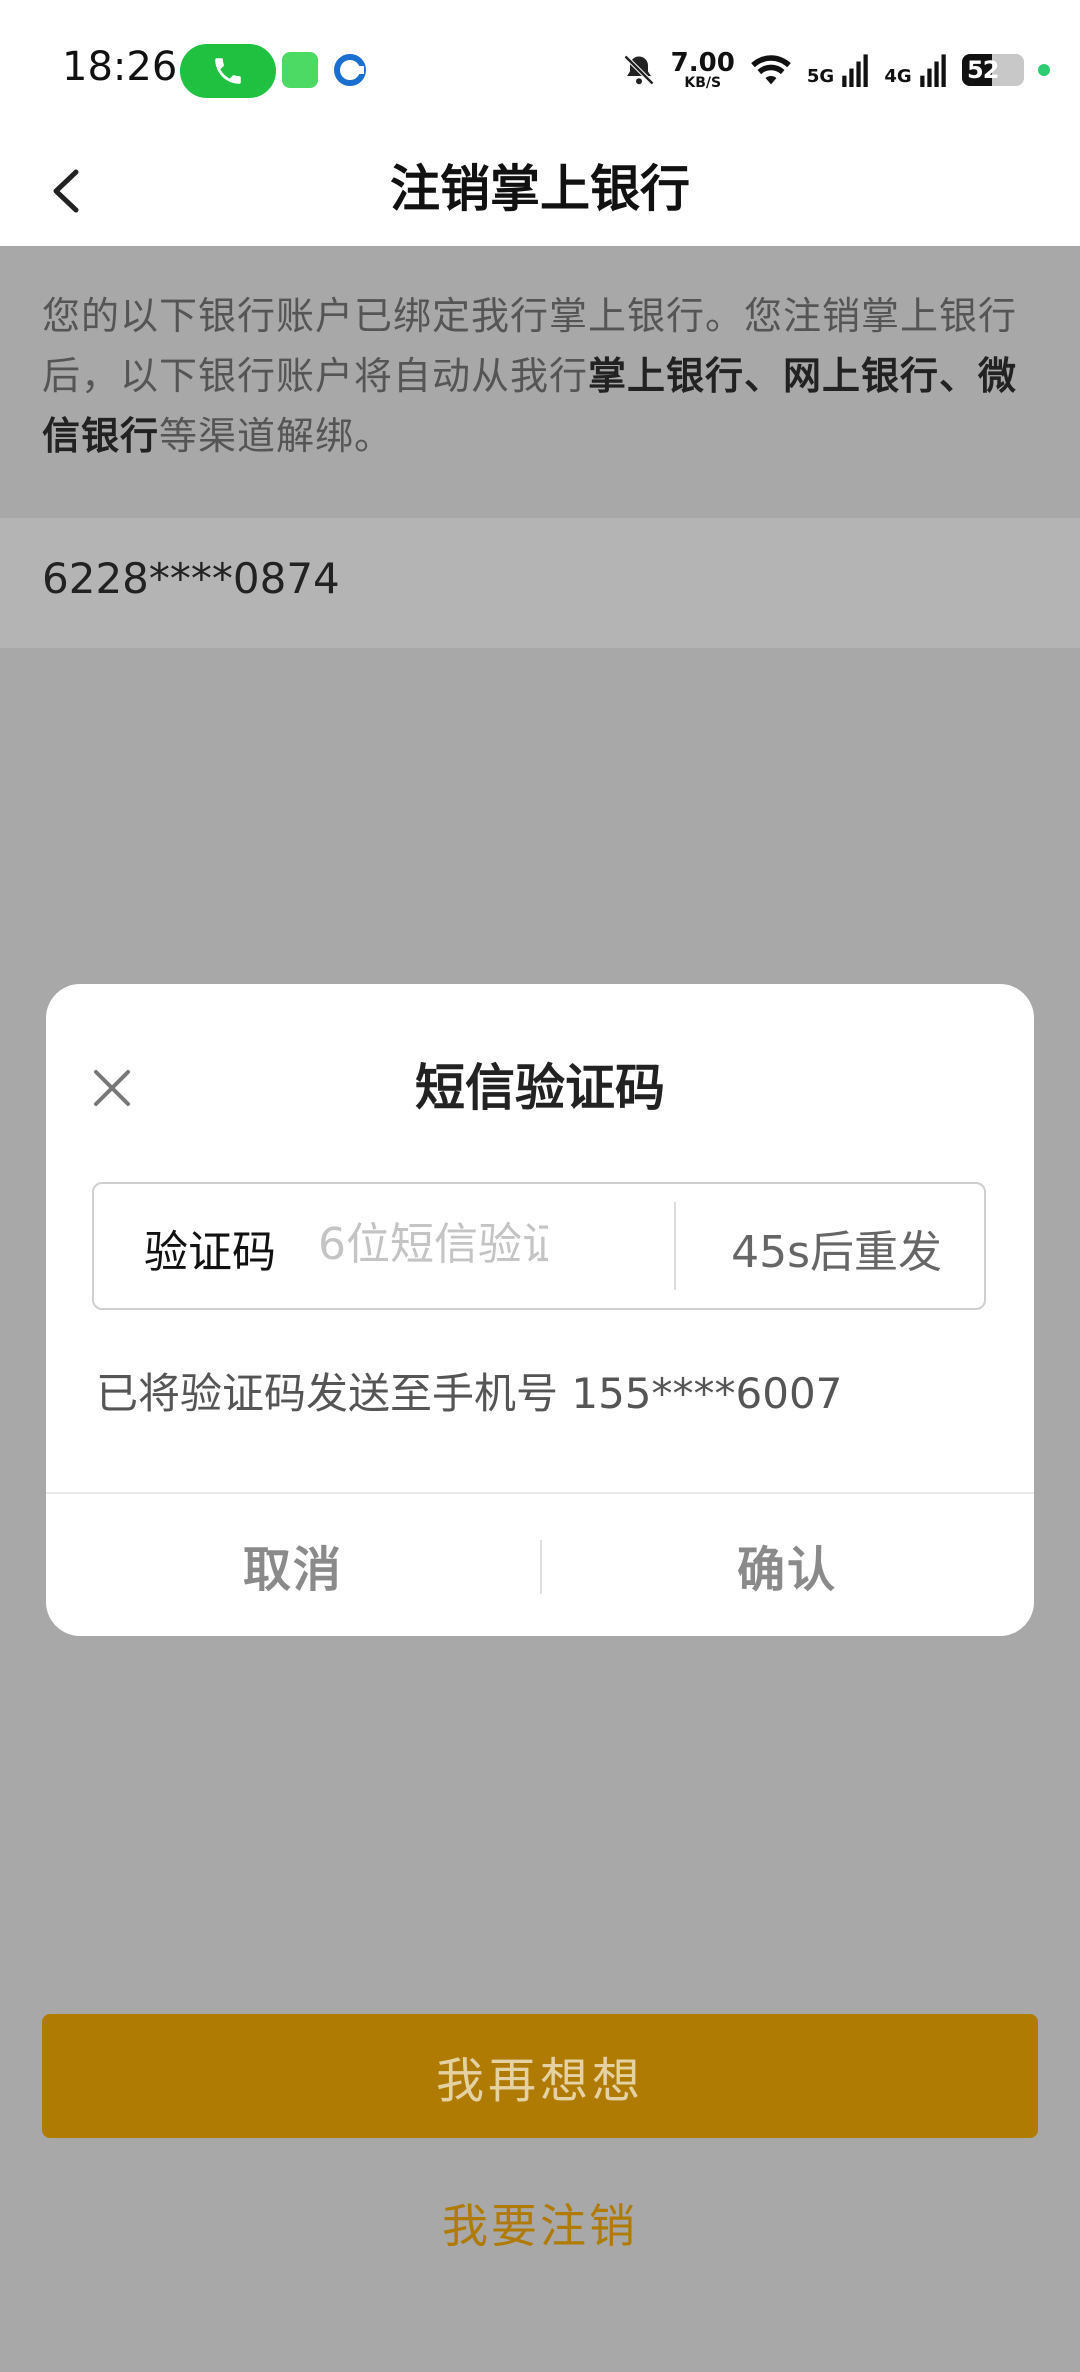  What do you see at coordinates (191, 578) in the screenshot?
I see `account-number: 6228****0874` at bounding box center [191, 578].